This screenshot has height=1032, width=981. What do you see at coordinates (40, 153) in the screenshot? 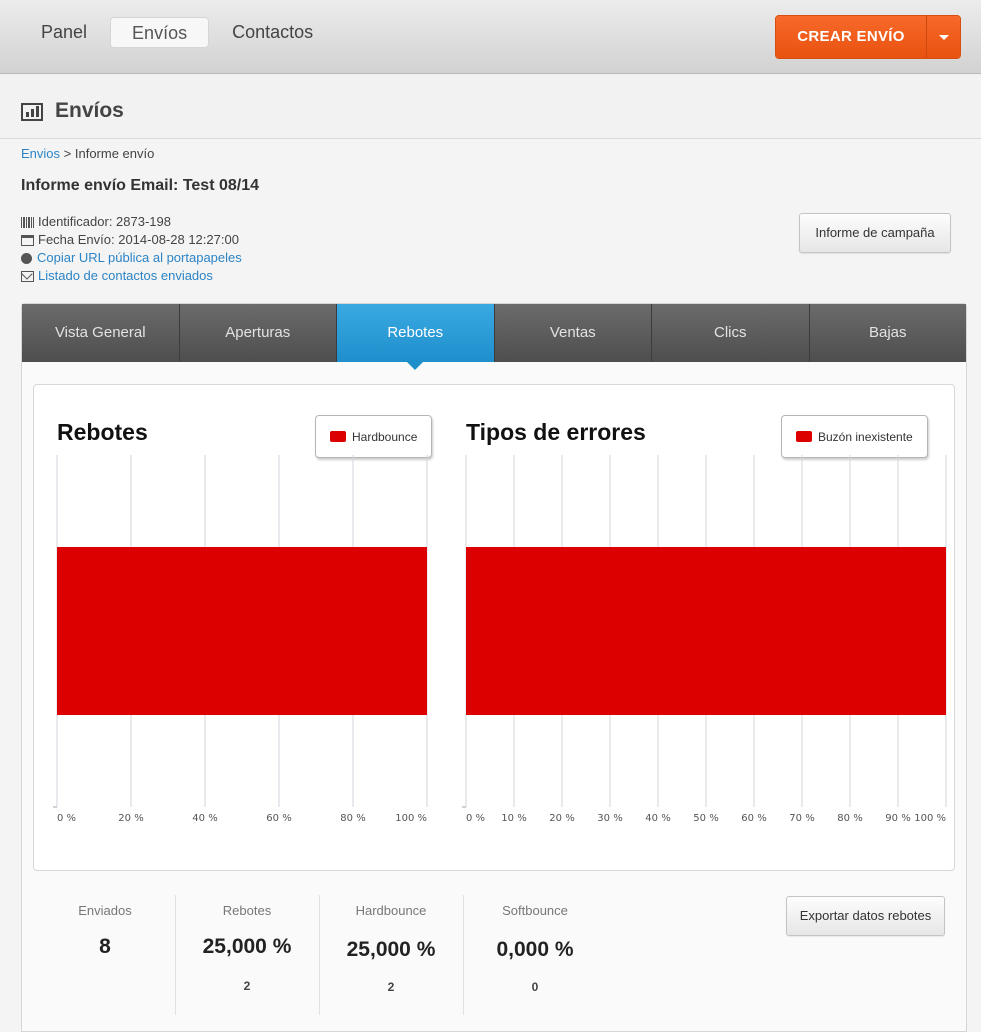
I see `breadcrumb-link-envios: Envios` at bounding box center [40, 153].